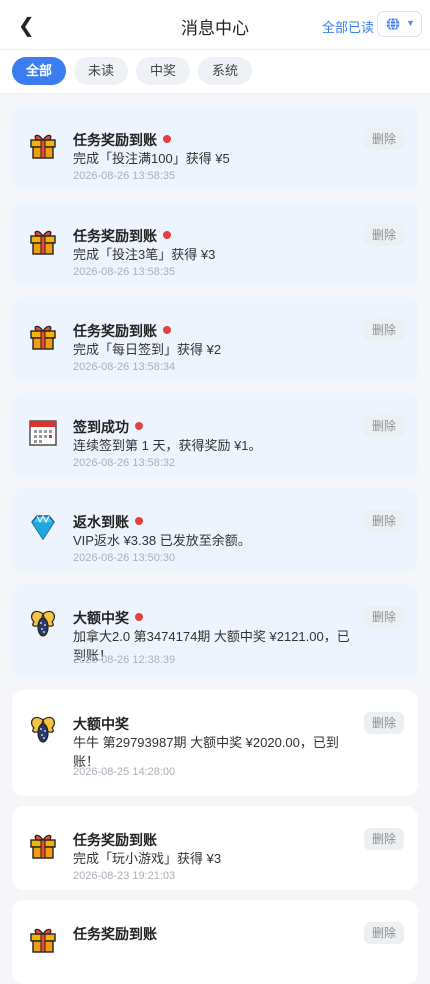  Describe the element at coordinates (215, 25) in the screenshot. I see `app-header: ❮ 消息中心 全部已读 ▼` at that location.